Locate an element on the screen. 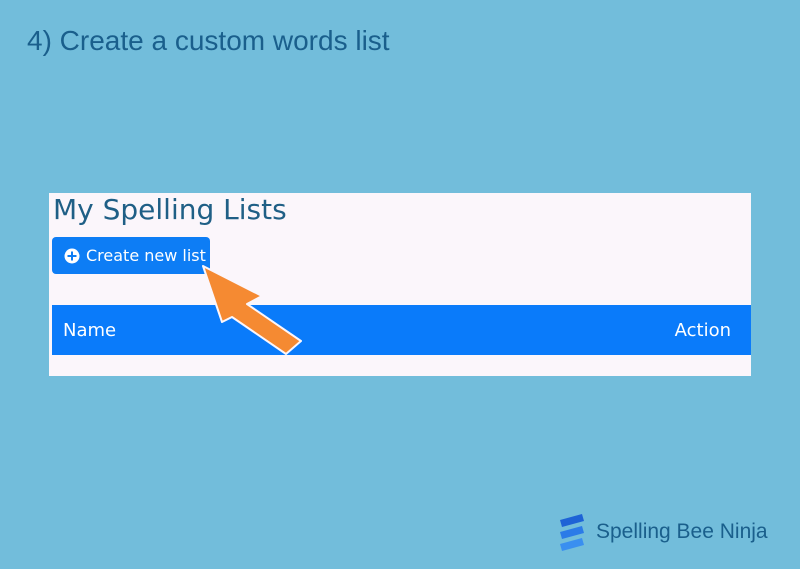 This screenshot has height=569, width=800. create-new-list-button: Create new list is located at coordinates (131, 255).